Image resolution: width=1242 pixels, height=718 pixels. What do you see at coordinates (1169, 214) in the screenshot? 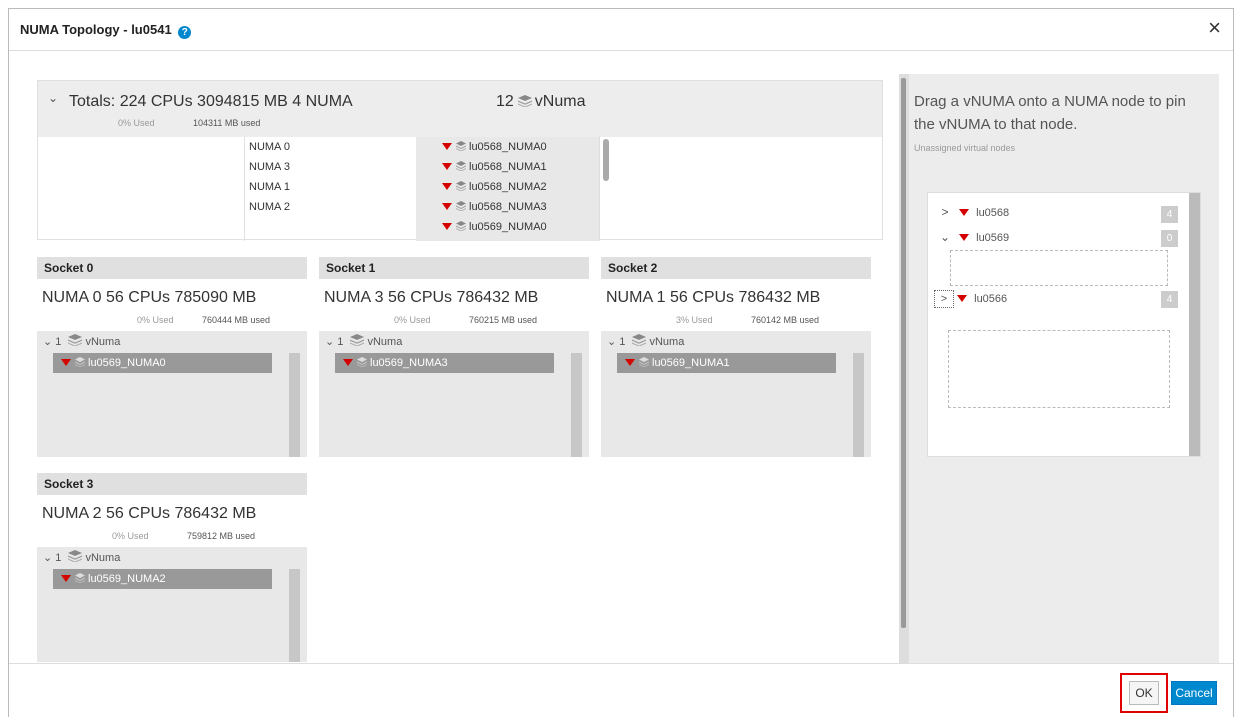
I see `vm-vnuma-count-badge: 4` at bounding box center [1169, 214].